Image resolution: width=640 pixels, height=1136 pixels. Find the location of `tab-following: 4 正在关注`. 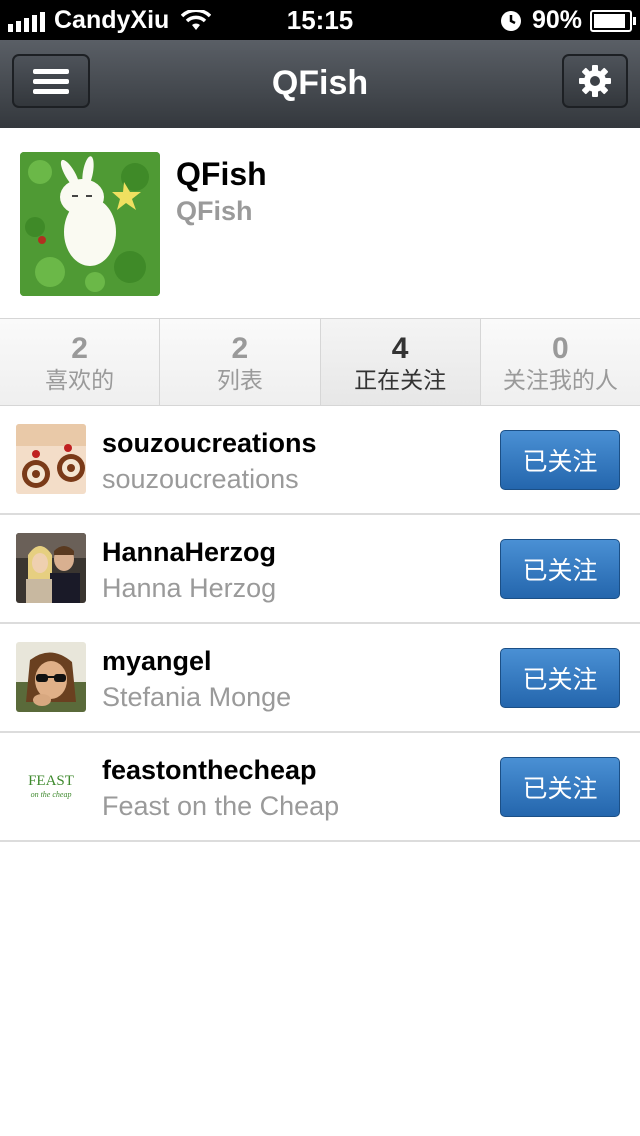

tab-following: 4 正在关注 is located at coordinates (400, 362).